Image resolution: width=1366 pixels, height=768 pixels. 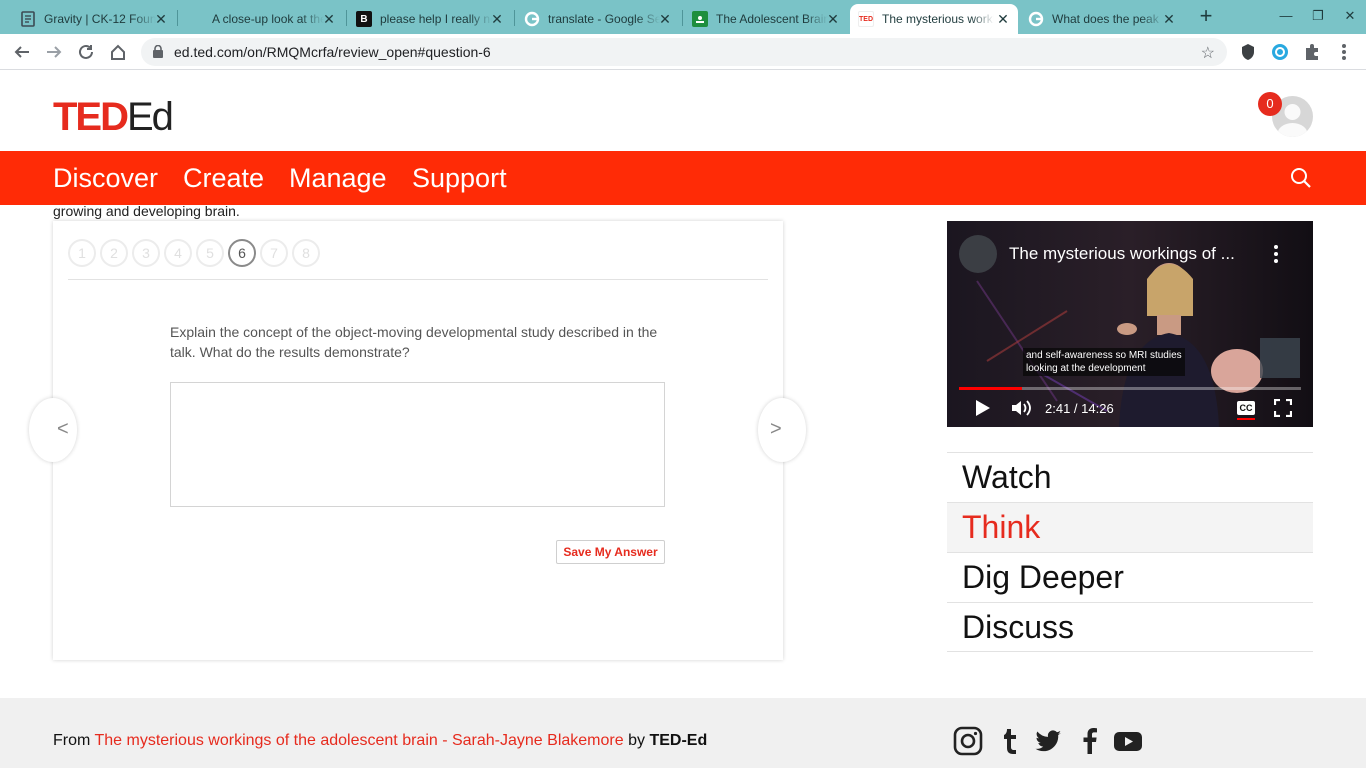 I want to click on watermark-icon, so click(x=1280, y=358).